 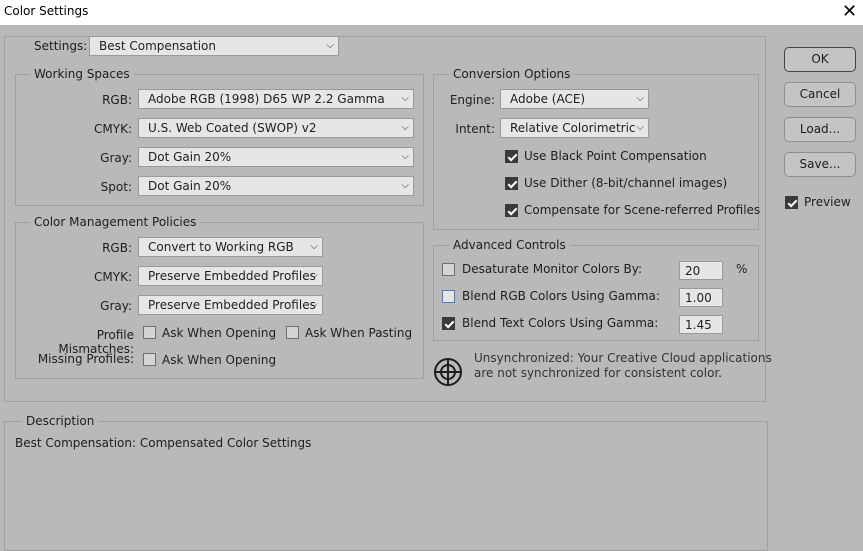 I want to click on ws-gray-label: Gray:, so click(x=116, y=158).